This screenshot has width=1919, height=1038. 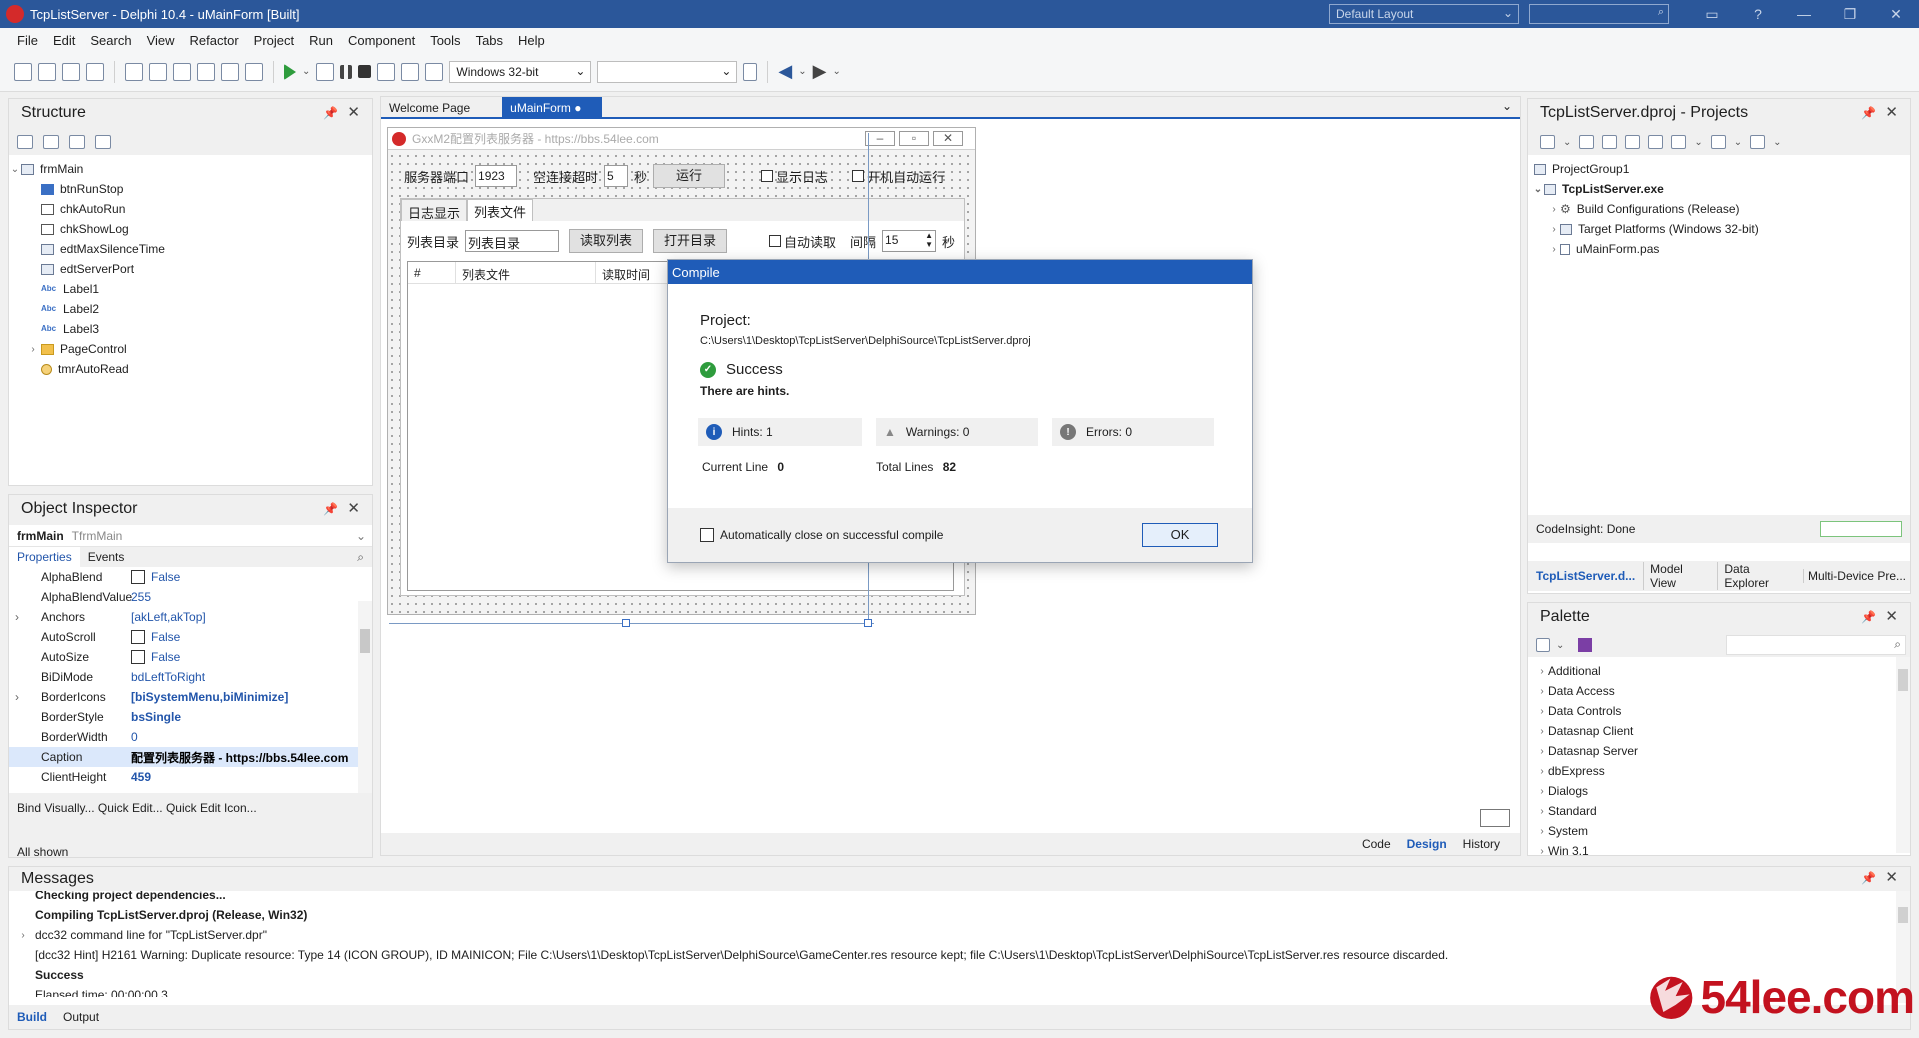 I want to click on collapse-all-icon, so click(x=51, y=142).